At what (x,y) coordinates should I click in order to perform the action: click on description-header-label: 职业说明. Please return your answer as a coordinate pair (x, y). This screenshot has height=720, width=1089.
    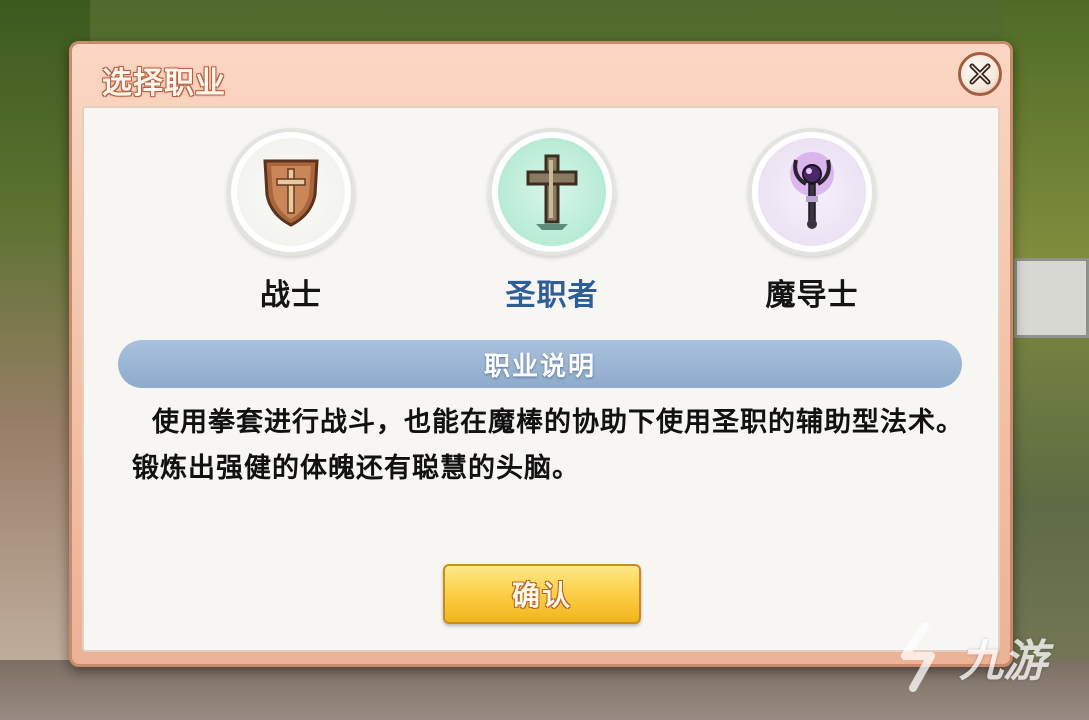
    Looking at the image, I should click on (539, 366).